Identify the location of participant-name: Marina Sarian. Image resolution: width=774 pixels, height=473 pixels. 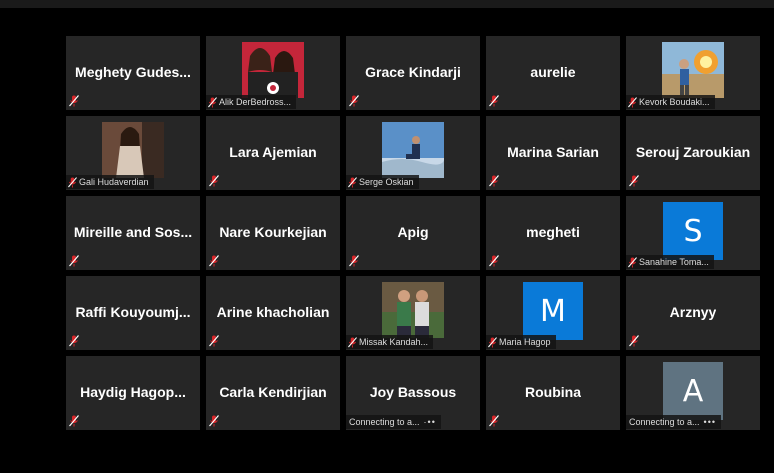
(553, 152).